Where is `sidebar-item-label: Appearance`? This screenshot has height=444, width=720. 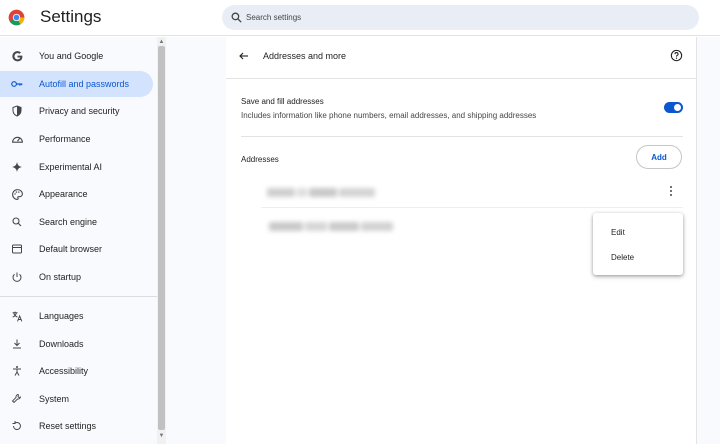
sidebar-item-label: Appearance is located at coordinates (63, 194).